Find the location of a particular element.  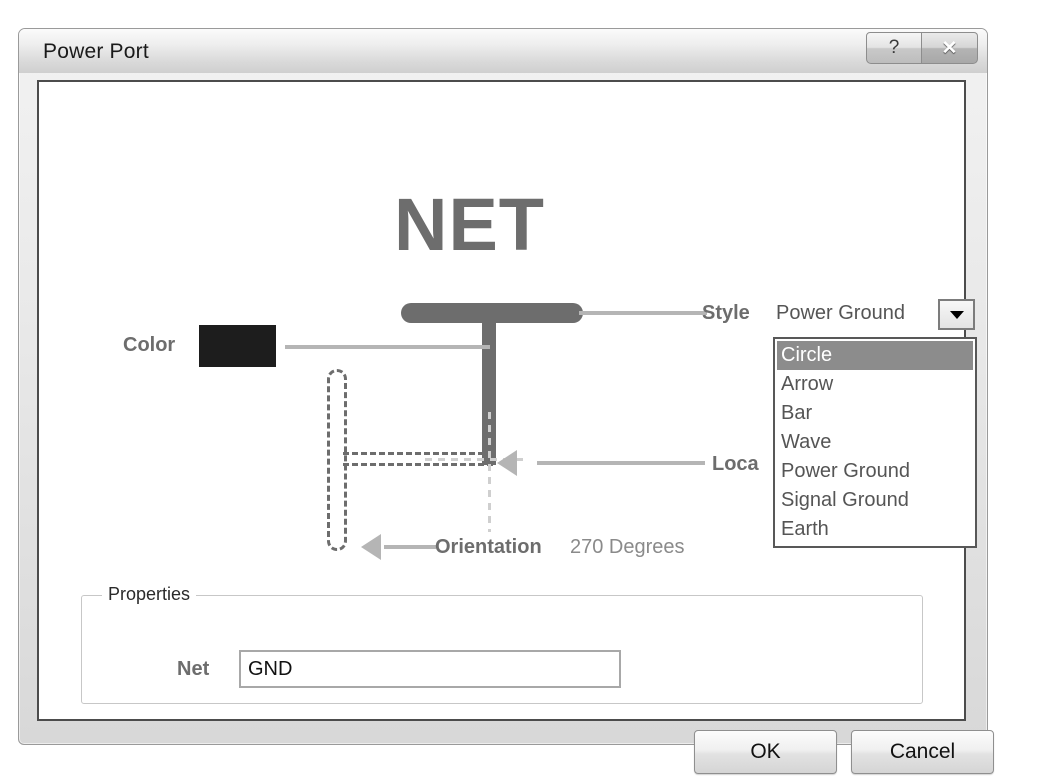

style-option-wave: Wave is located at coordinates (875, 442).